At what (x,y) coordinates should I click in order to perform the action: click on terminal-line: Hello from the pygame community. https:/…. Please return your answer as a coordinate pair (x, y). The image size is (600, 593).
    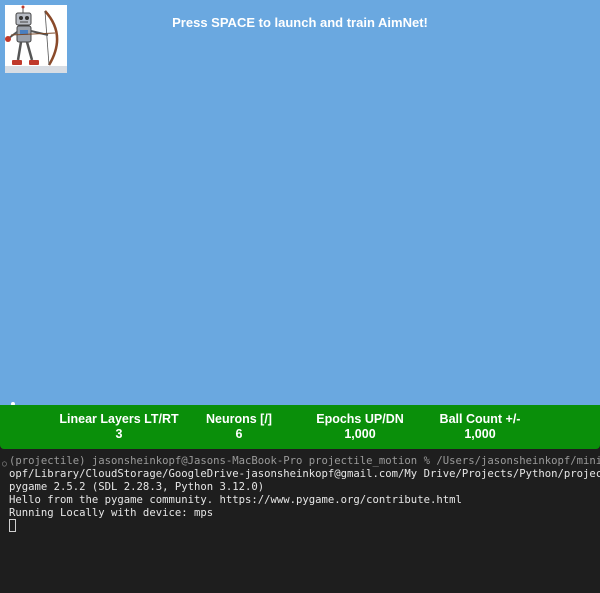
    Looking at the image, I should click on (235, 500).